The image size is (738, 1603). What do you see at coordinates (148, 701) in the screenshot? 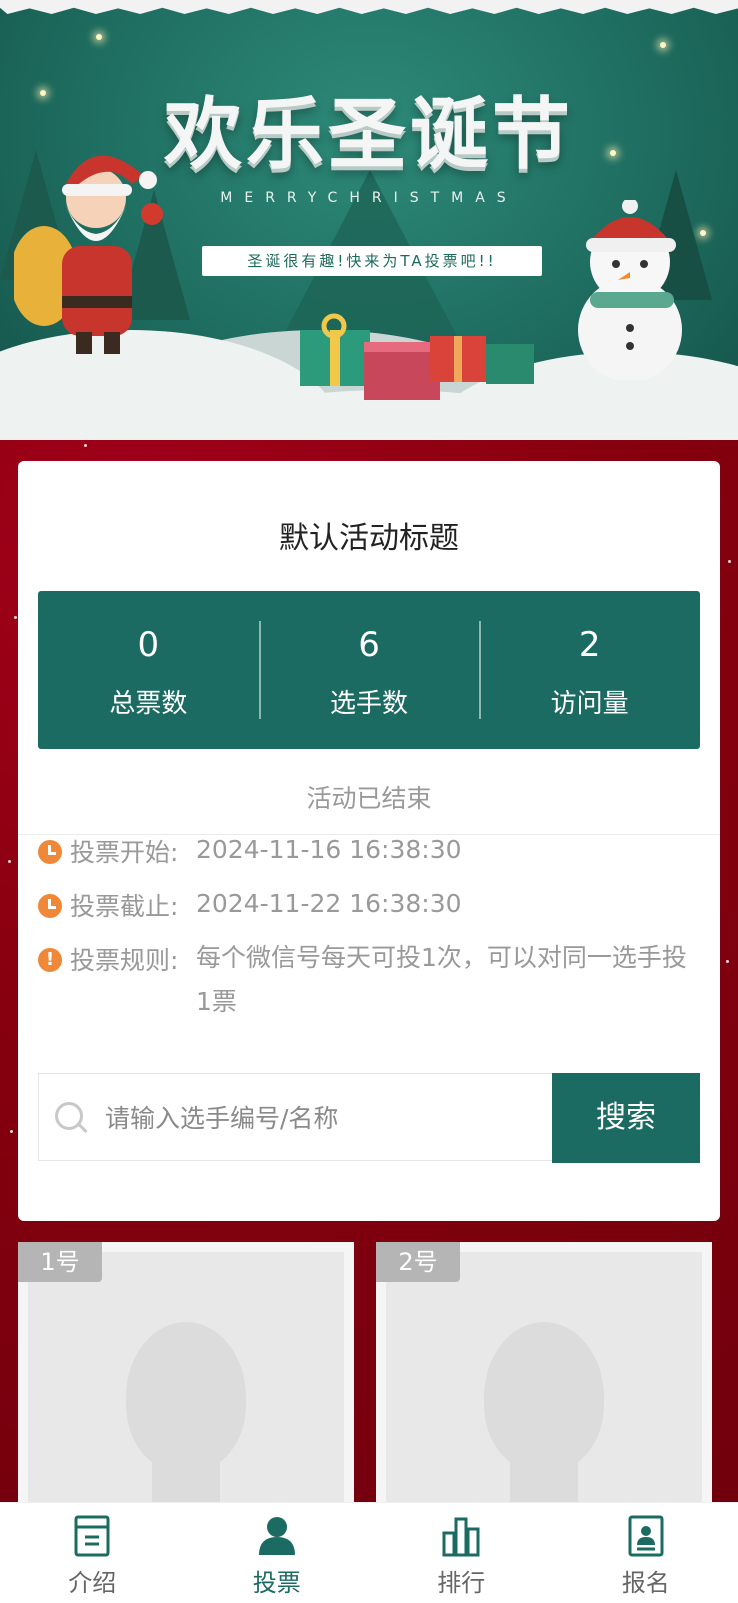
I see `stat-label: 总票数` at bounding box center [148, 701].